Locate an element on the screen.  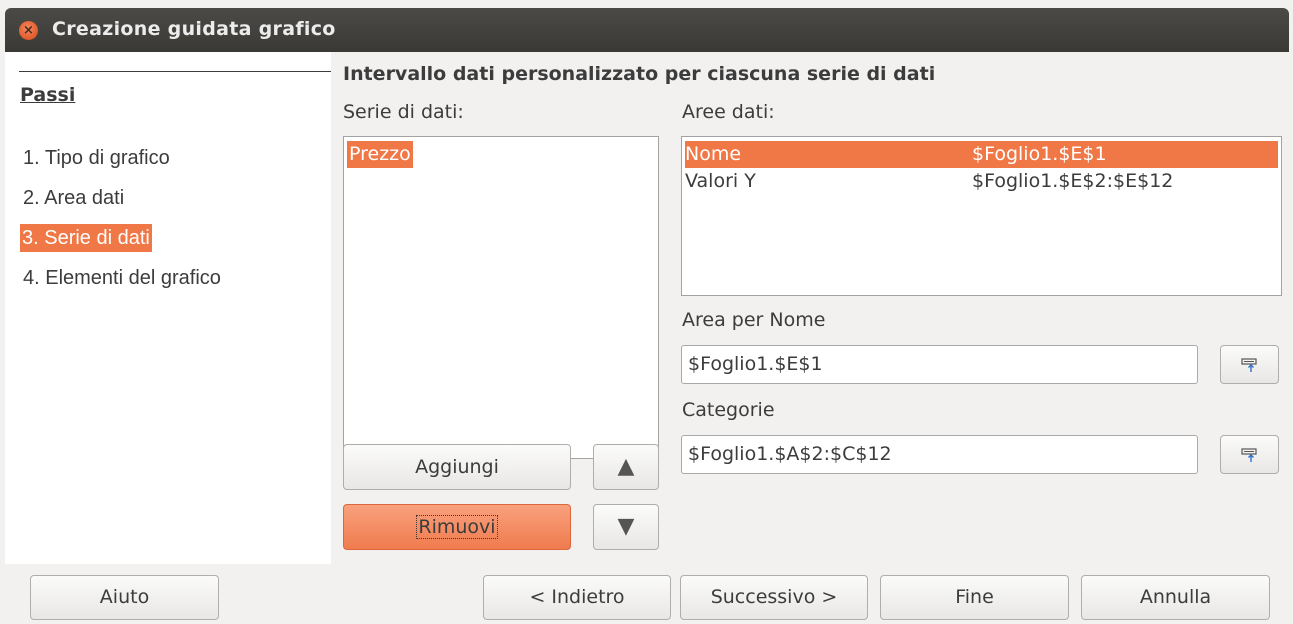
steps-heading: Passi is located at coordinates (48, 95).